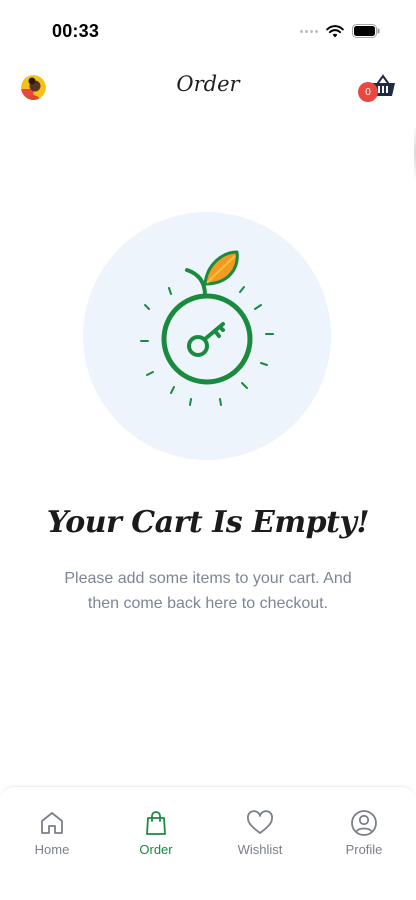 The image size is (416, 900). I want to click on cellular-signal-icon, so click(309, 31).